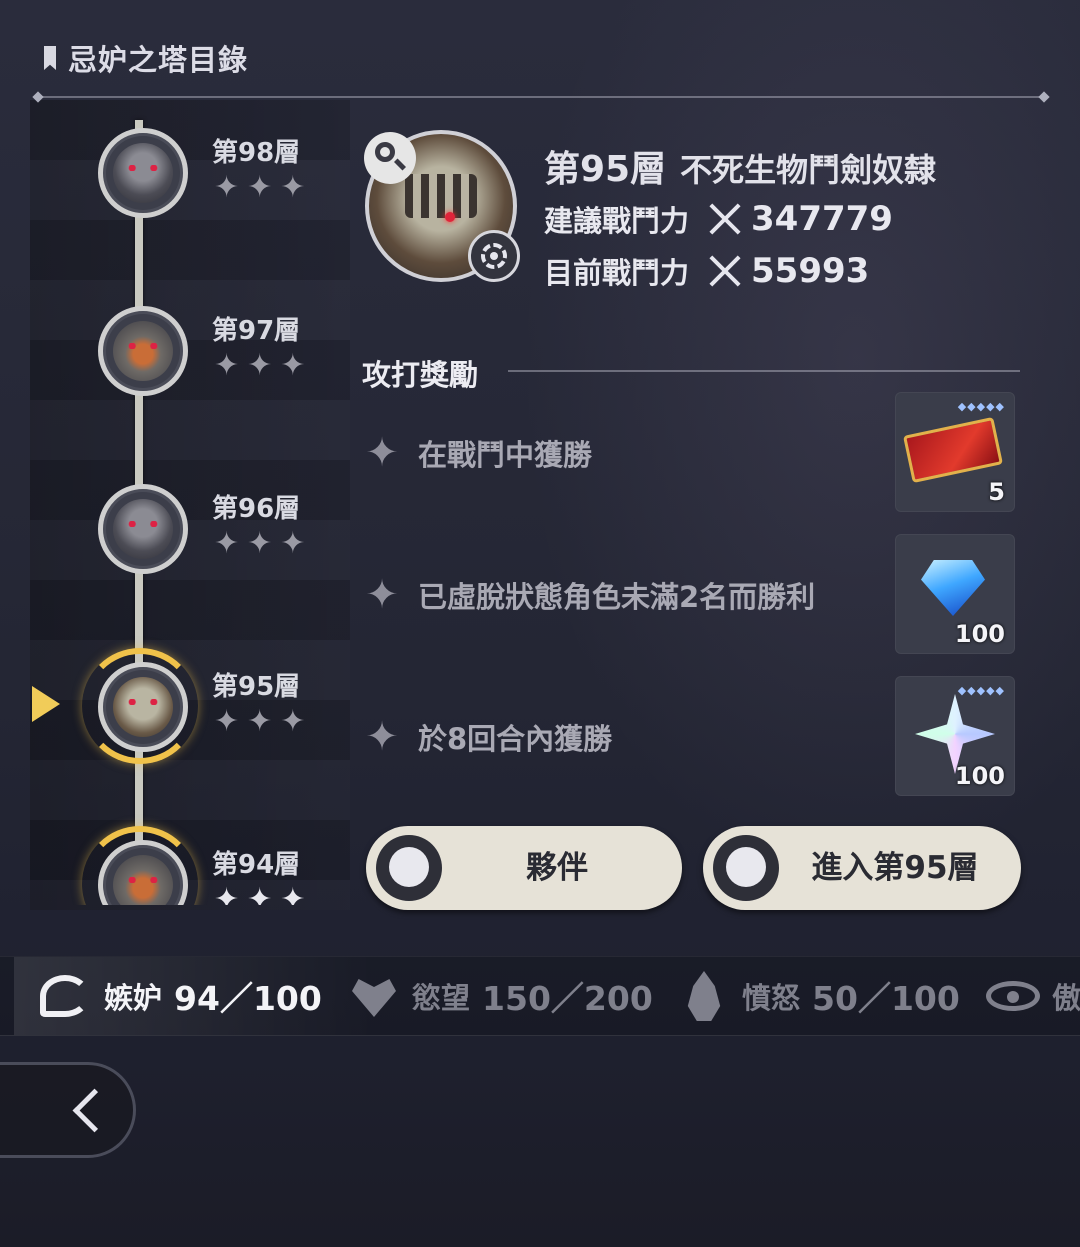 The height and width of the screenshot is (1247, 1080). I want to click on reward-item-2: 100, so click(955, 594).